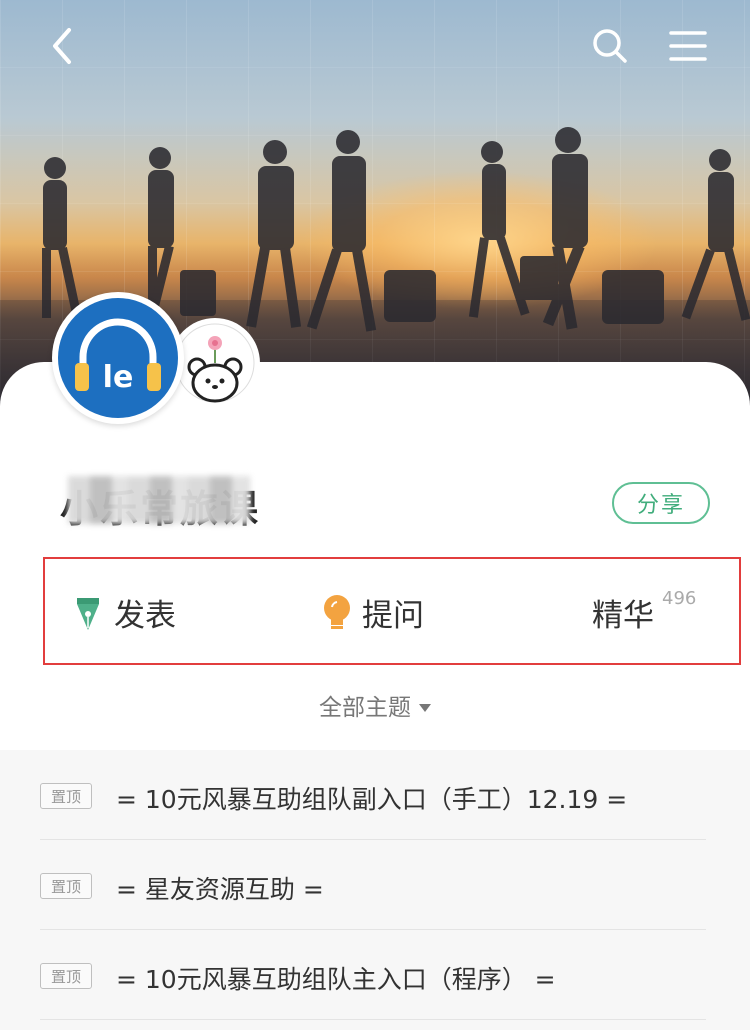  Describe the element at coordinates (393, 616) in the screenshot. I see `ask-question-label: 提问` at that location.